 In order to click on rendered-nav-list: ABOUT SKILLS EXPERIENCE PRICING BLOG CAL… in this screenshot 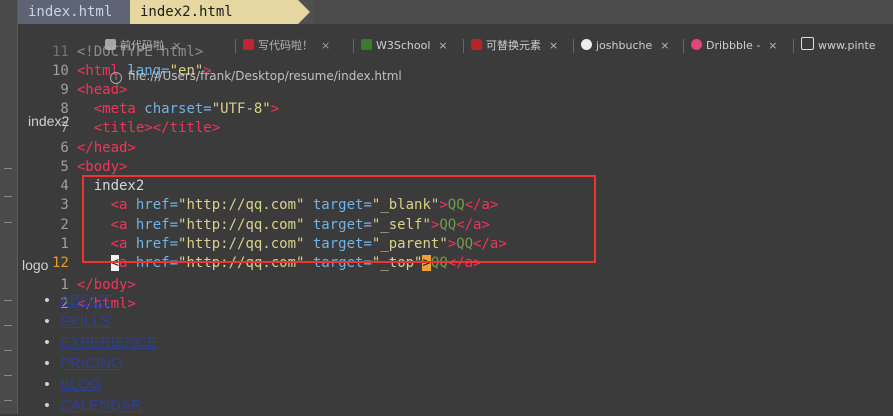, I will do `click(95, 353)`.